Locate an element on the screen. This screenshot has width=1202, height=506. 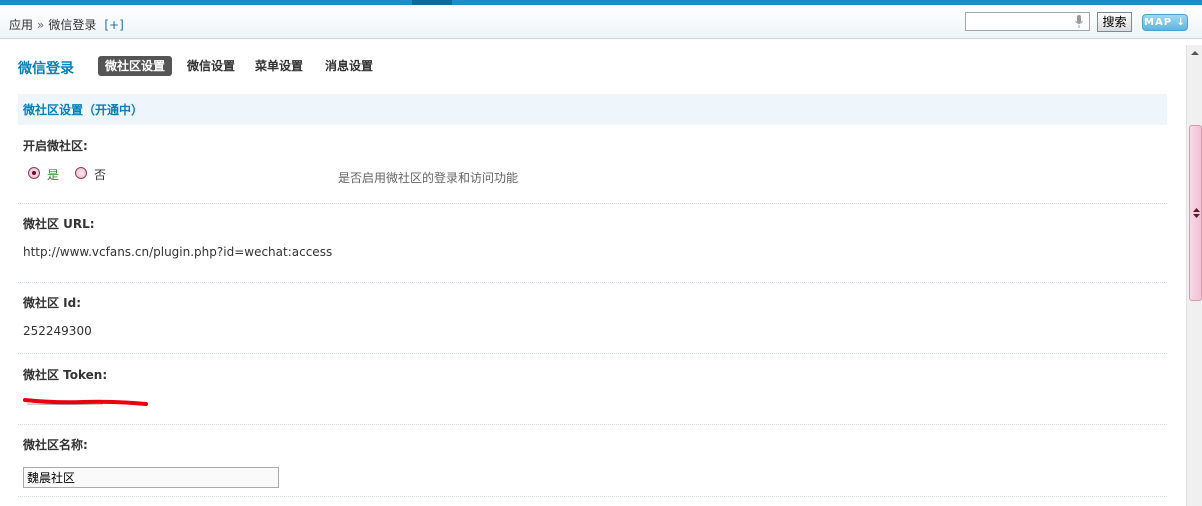
scroll-grip-icon is located at coordinates (1196, 213).